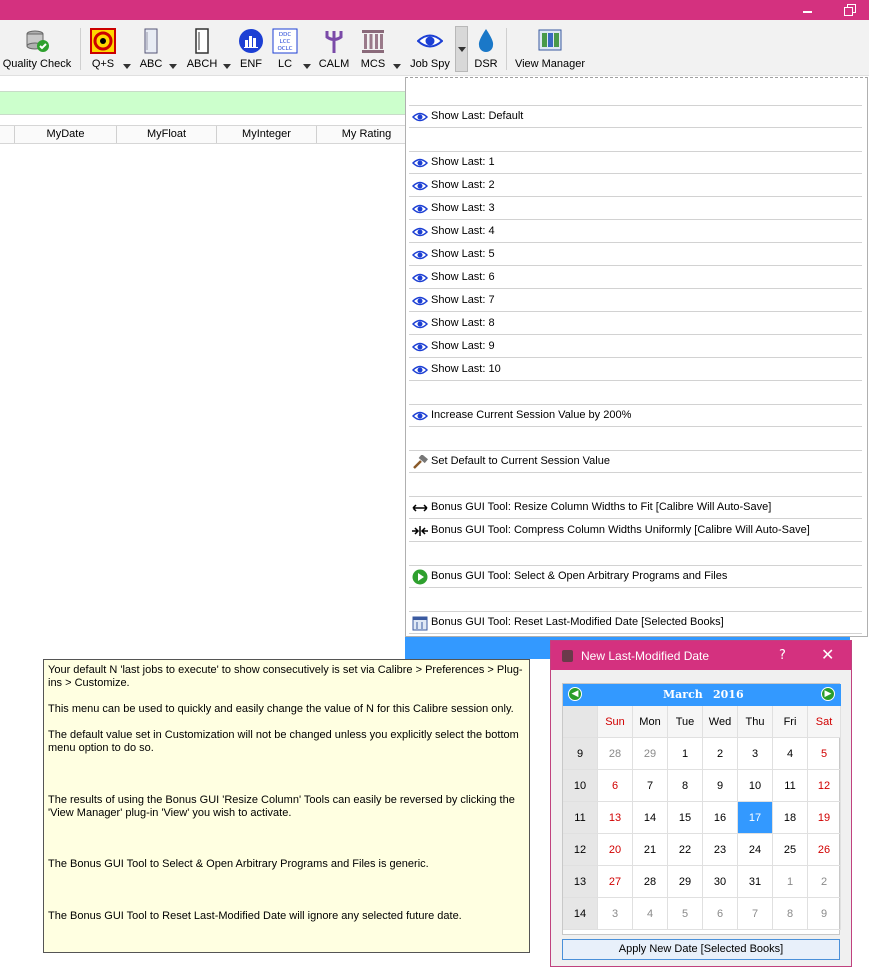  I want to click on calendar-day: 13, so click(615, 818).